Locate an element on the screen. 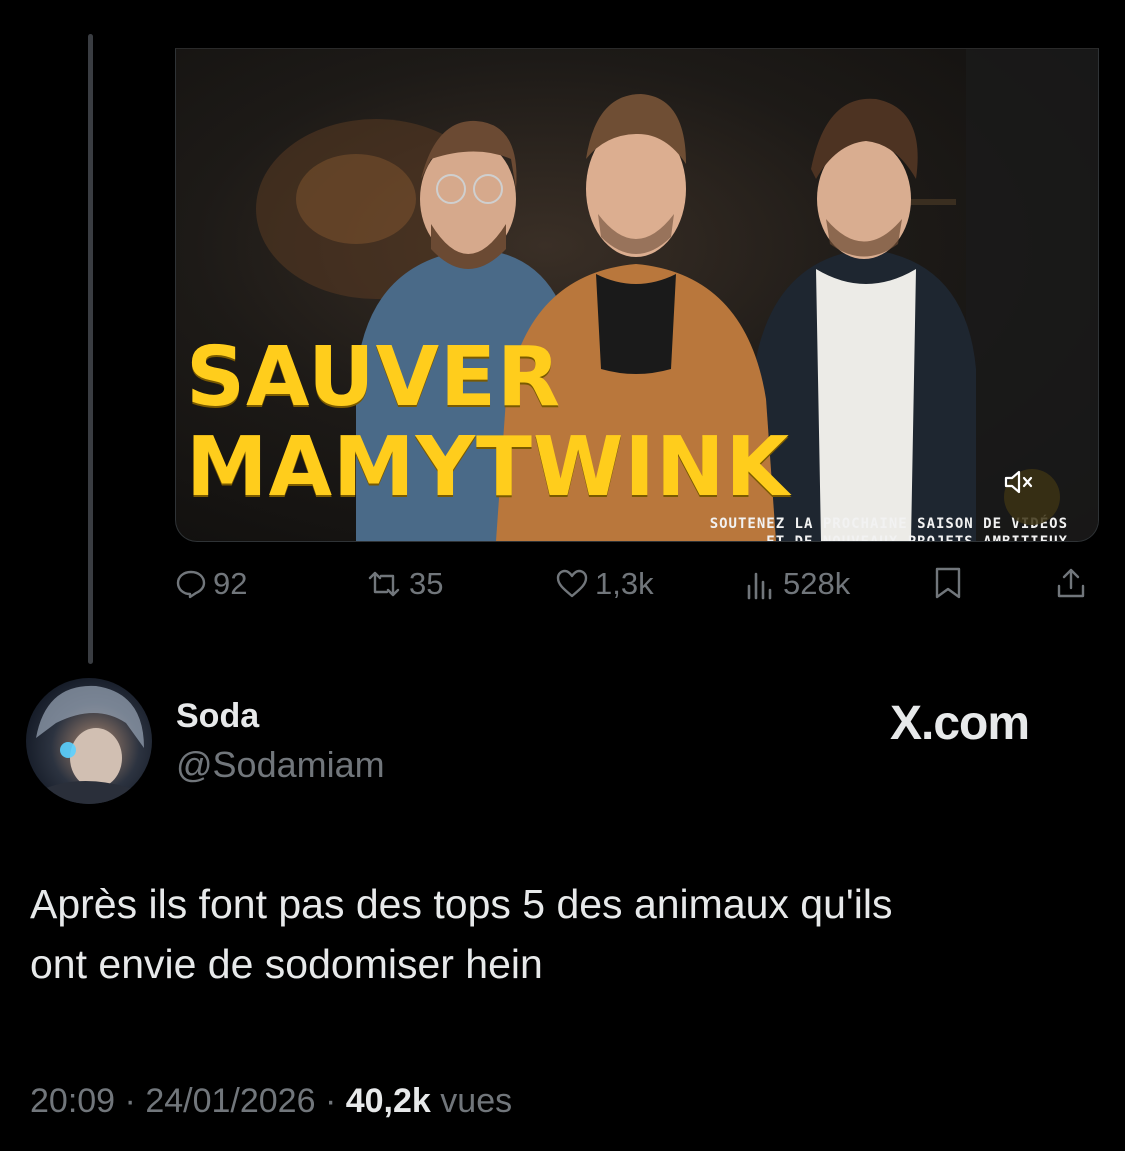 Image resolution: width=1125 pixels, height=1151 pixels. tweet-time: 20:09 is located at coordinates (72, 1101).